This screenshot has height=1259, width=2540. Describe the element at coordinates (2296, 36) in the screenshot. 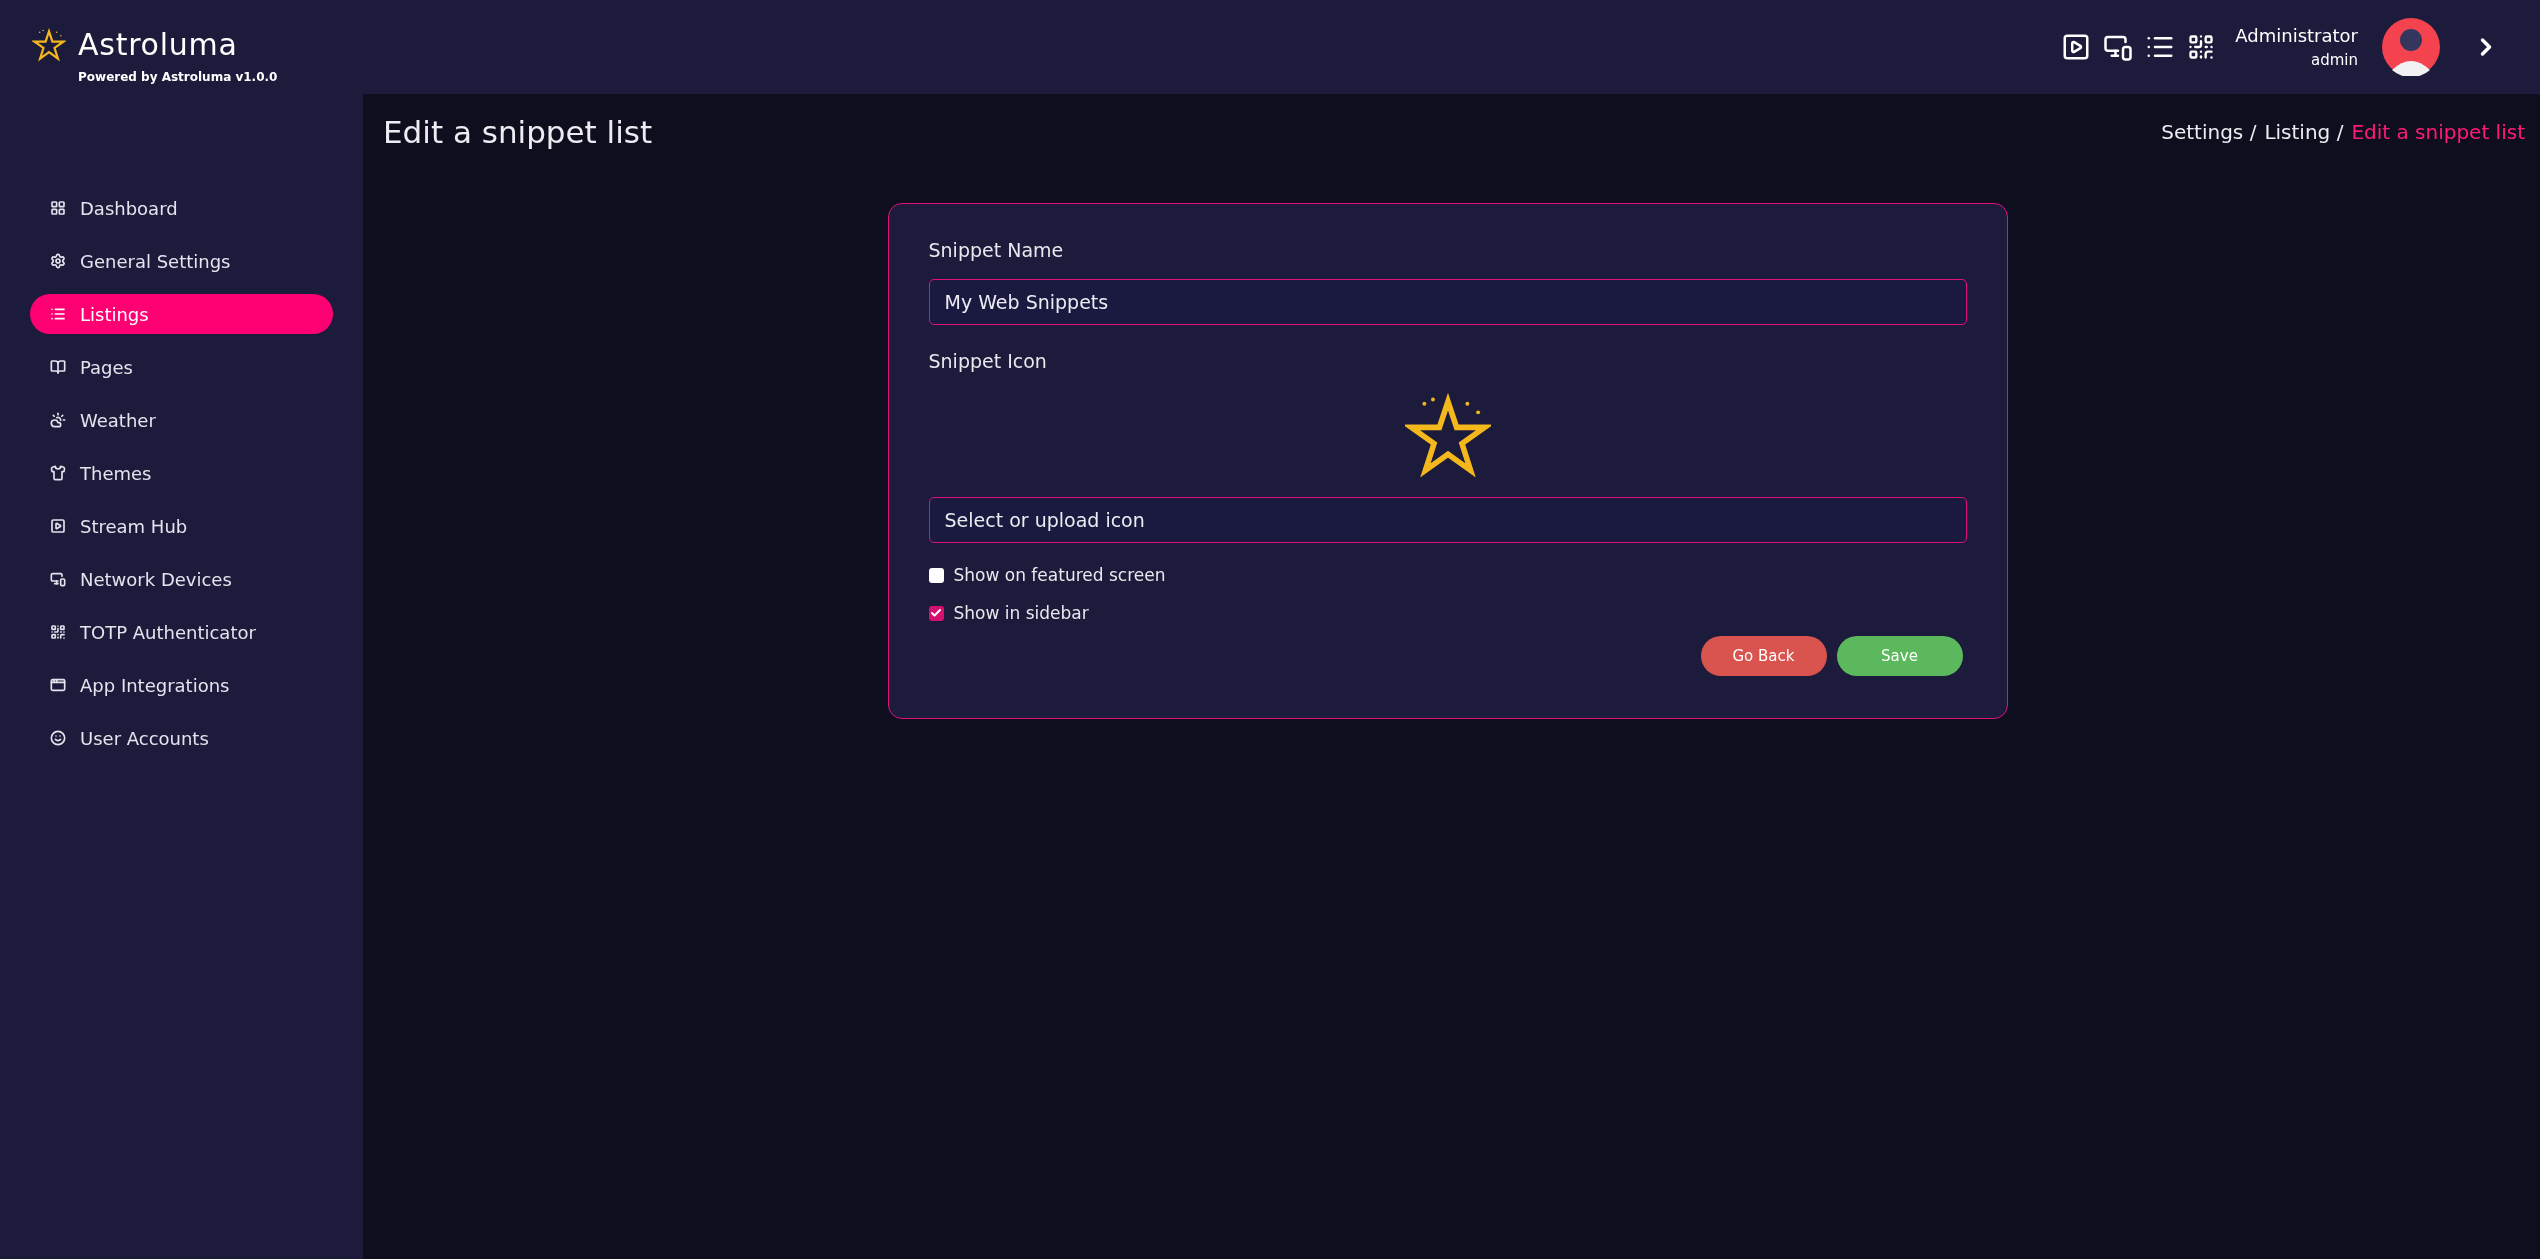

I see `user-name: Administrator` at that location.